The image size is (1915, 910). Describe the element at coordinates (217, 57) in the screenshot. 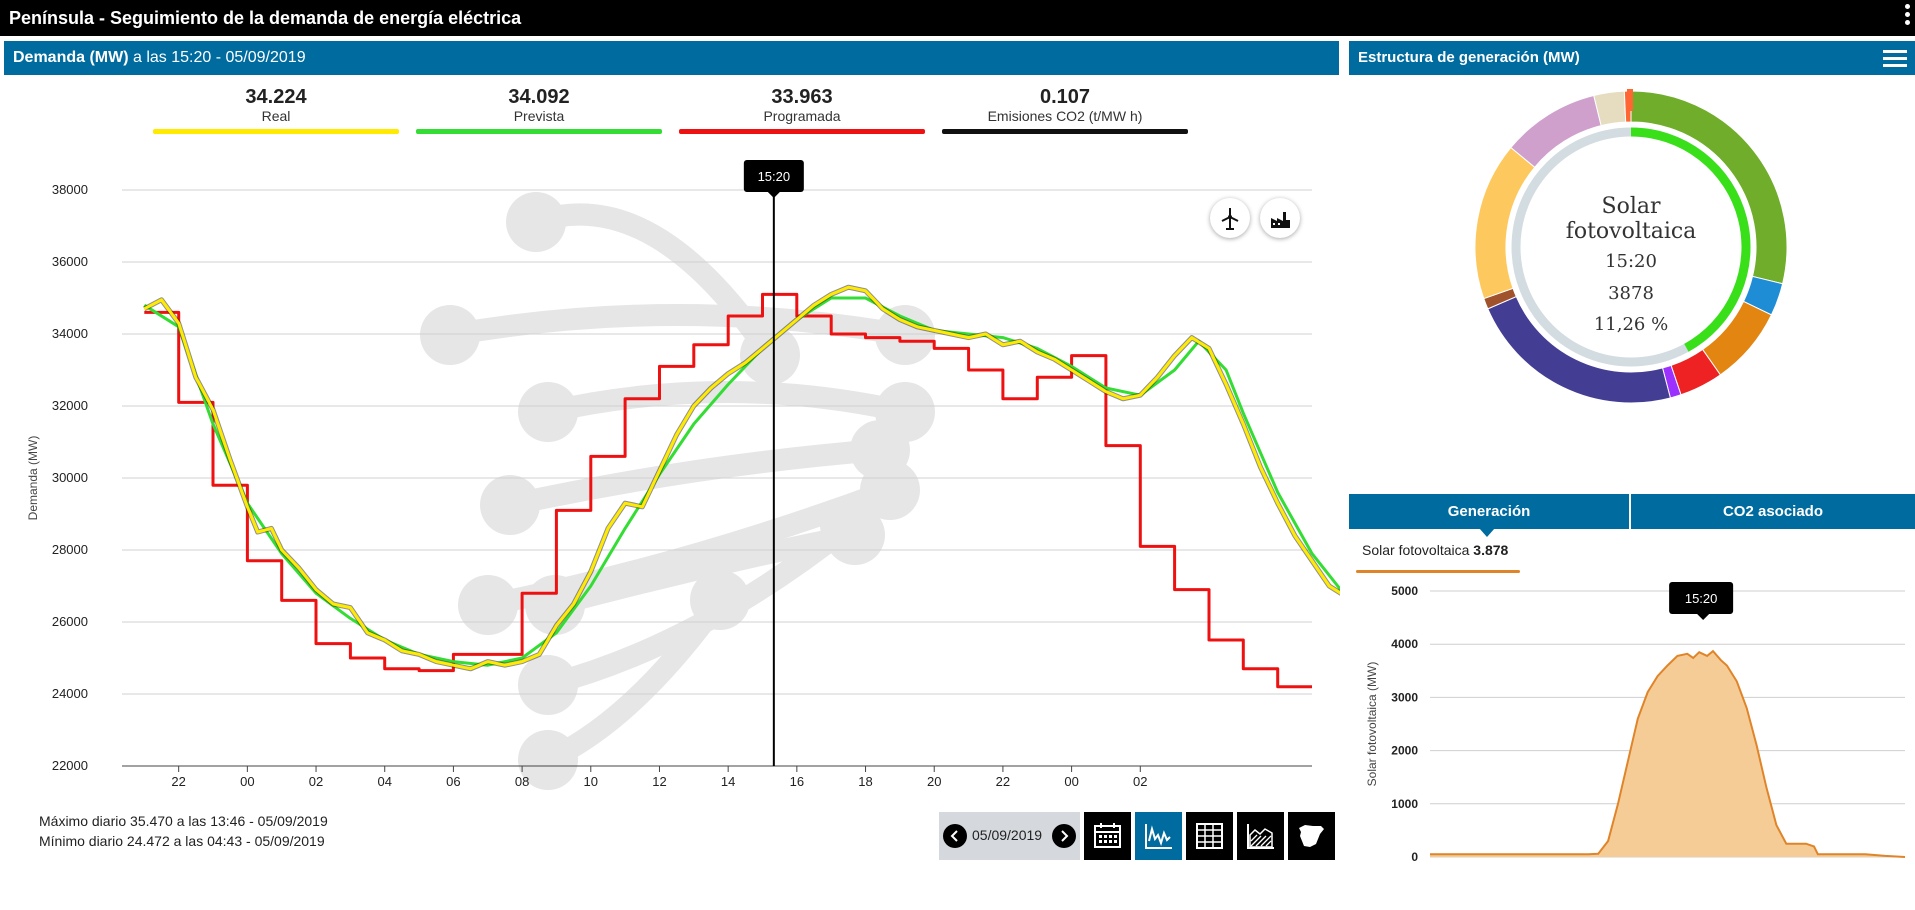

I see `demand-timestamp: a las 15:20 - 05/09/2019` at that location.